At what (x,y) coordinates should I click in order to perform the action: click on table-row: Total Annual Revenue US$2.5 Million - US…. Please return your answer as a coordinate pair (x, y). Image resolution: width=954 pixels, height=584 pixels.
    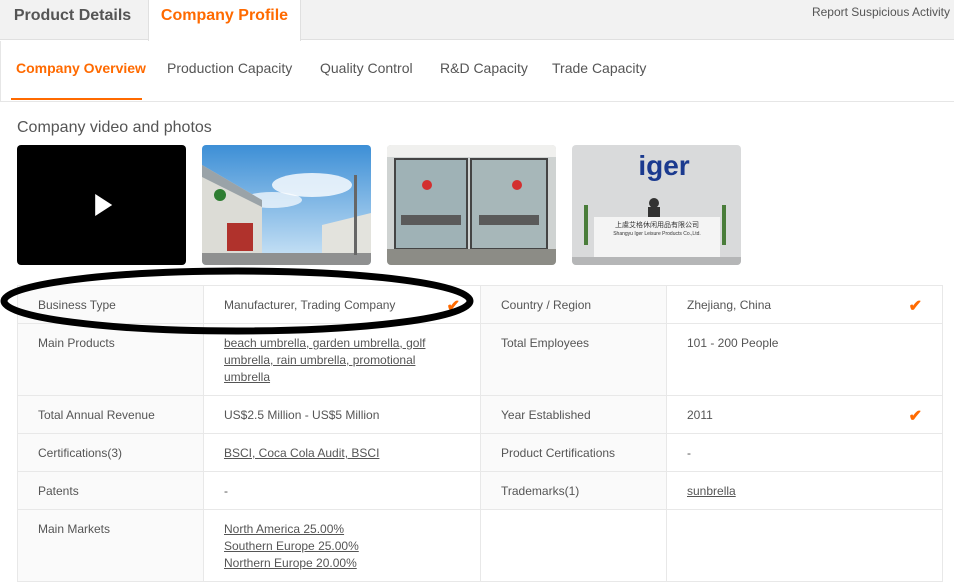
    Looking at the image, I should click on (480, 414).